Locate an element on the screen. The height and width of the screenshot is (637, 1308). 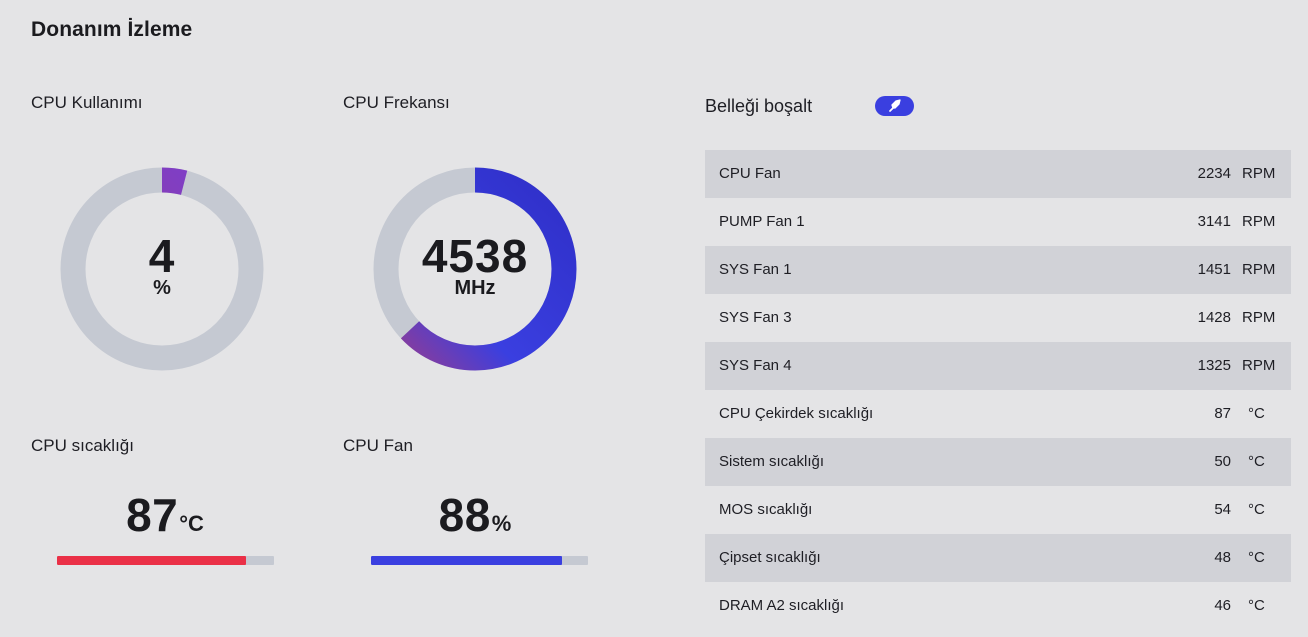
sensor-value: 1325 is located at coordinates (1214, 365).